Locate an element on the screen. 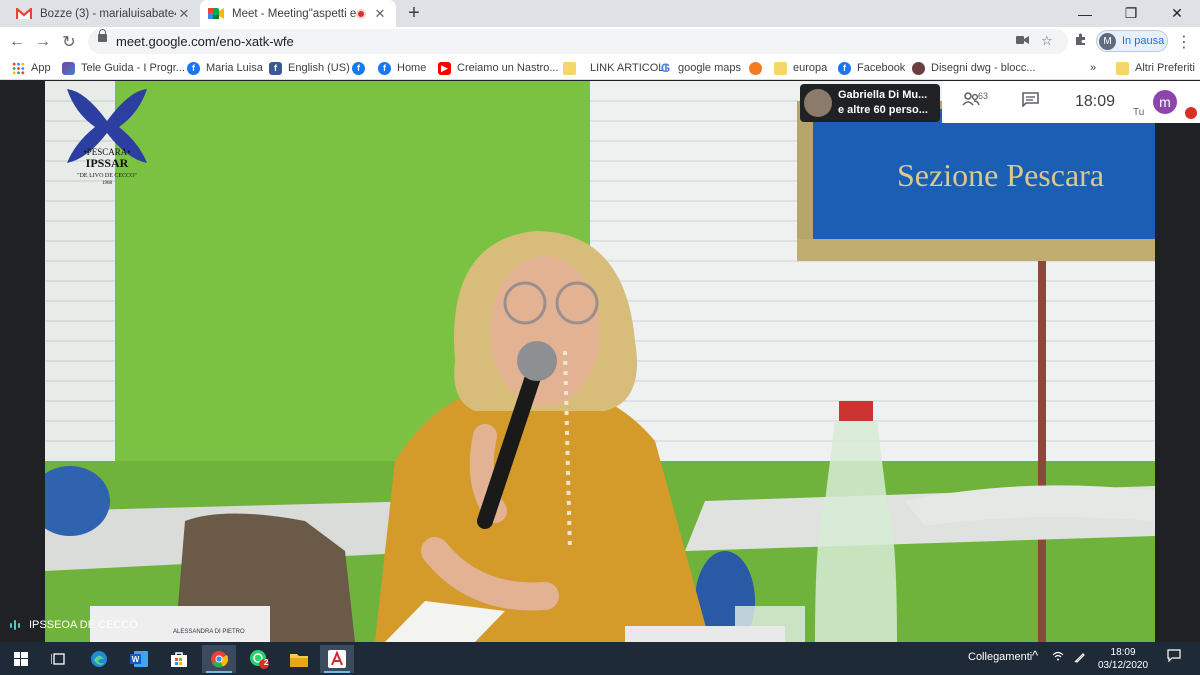  minimize-icon: — is located at coordinates (1085, 13).